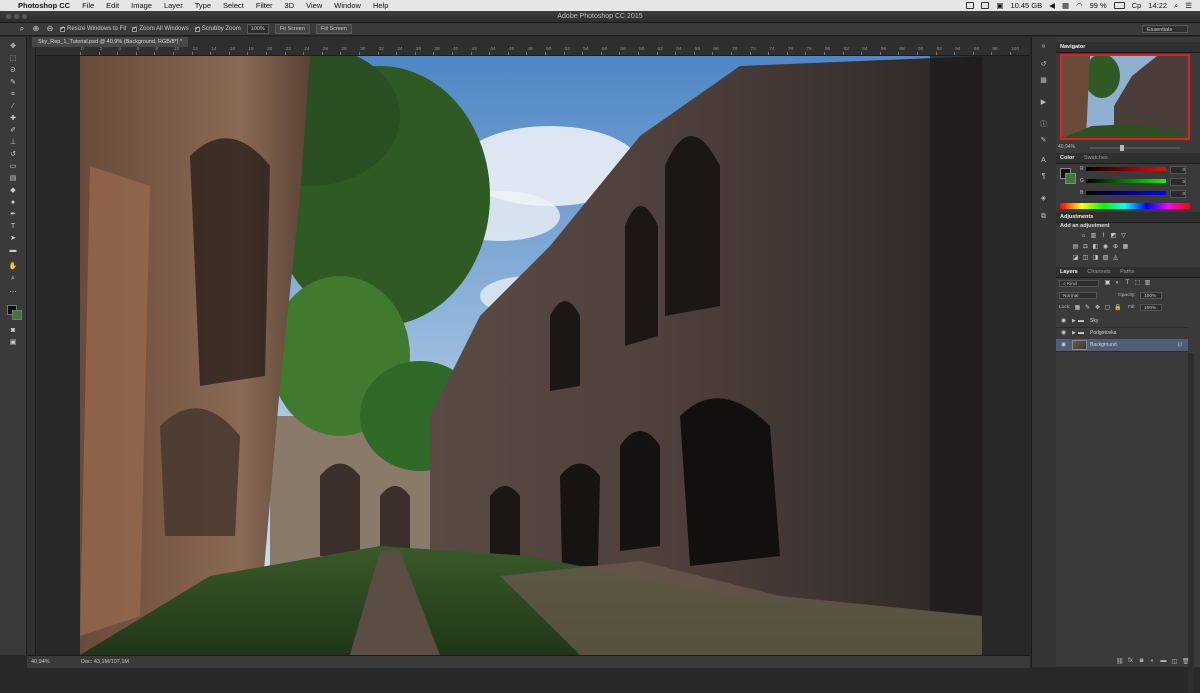 The height and width of the screenshot is (693, 1200). I want to click on lock-all-icon: 🔒, so click(1117, 308).